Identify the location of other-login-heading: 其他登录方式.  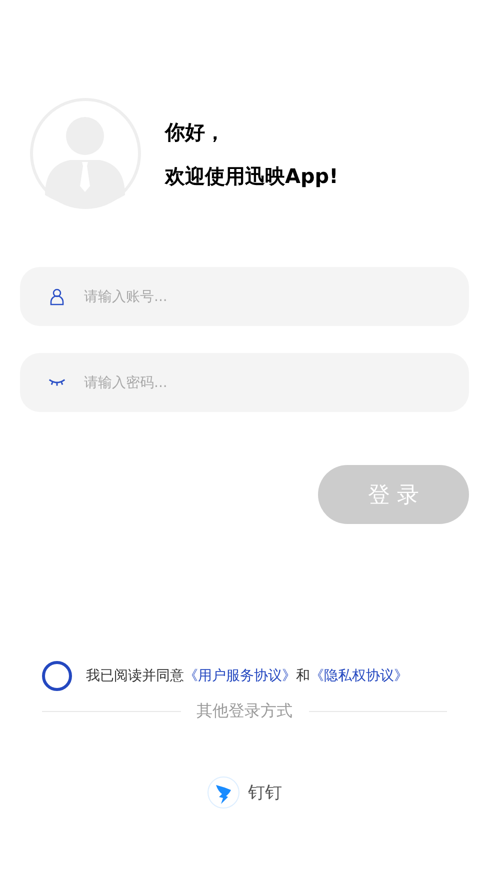
(244, 711).